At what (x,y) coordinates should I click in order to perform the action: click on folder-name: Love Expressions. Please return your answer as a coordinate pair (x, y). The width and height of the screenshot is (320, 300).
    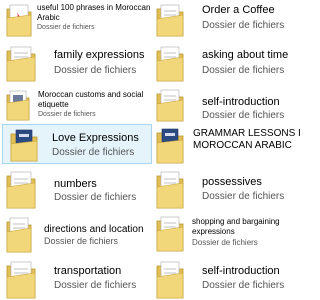
    Looking at the image, I should click on (95, 138).